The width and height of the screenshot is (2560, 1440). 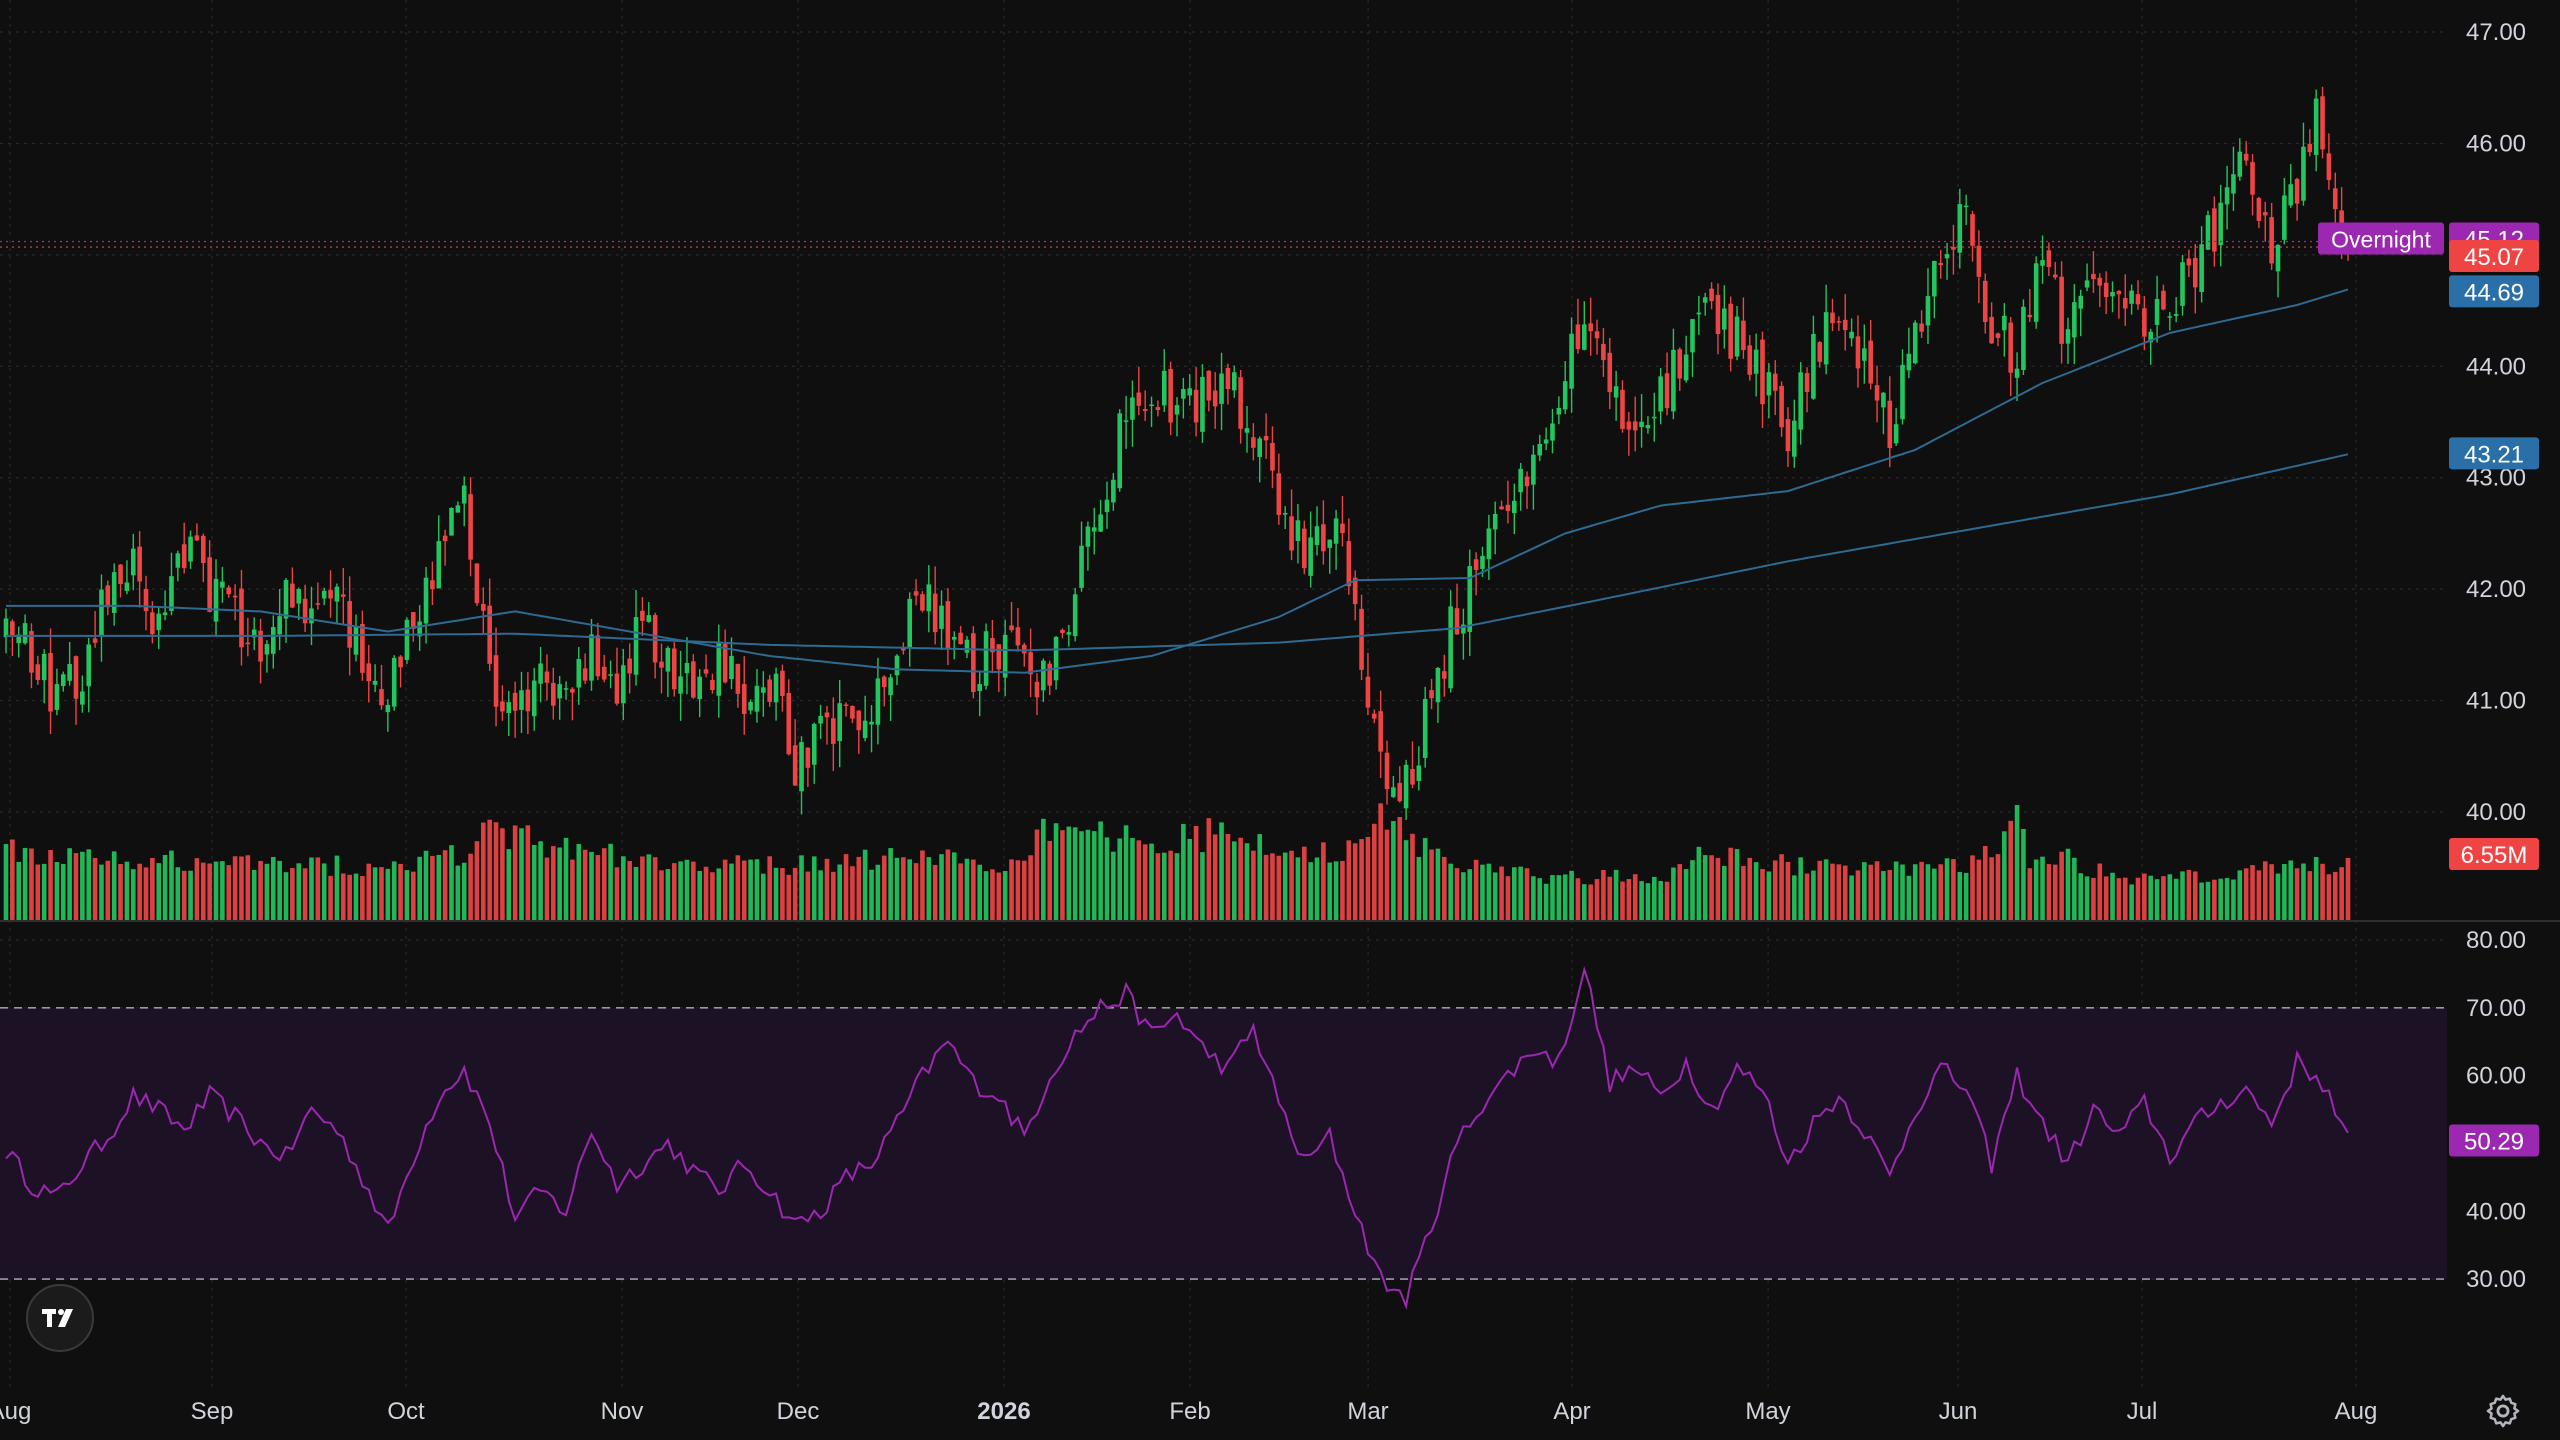 I want to click on price-axis-label: 46.00, so click(x=2496, y=143).